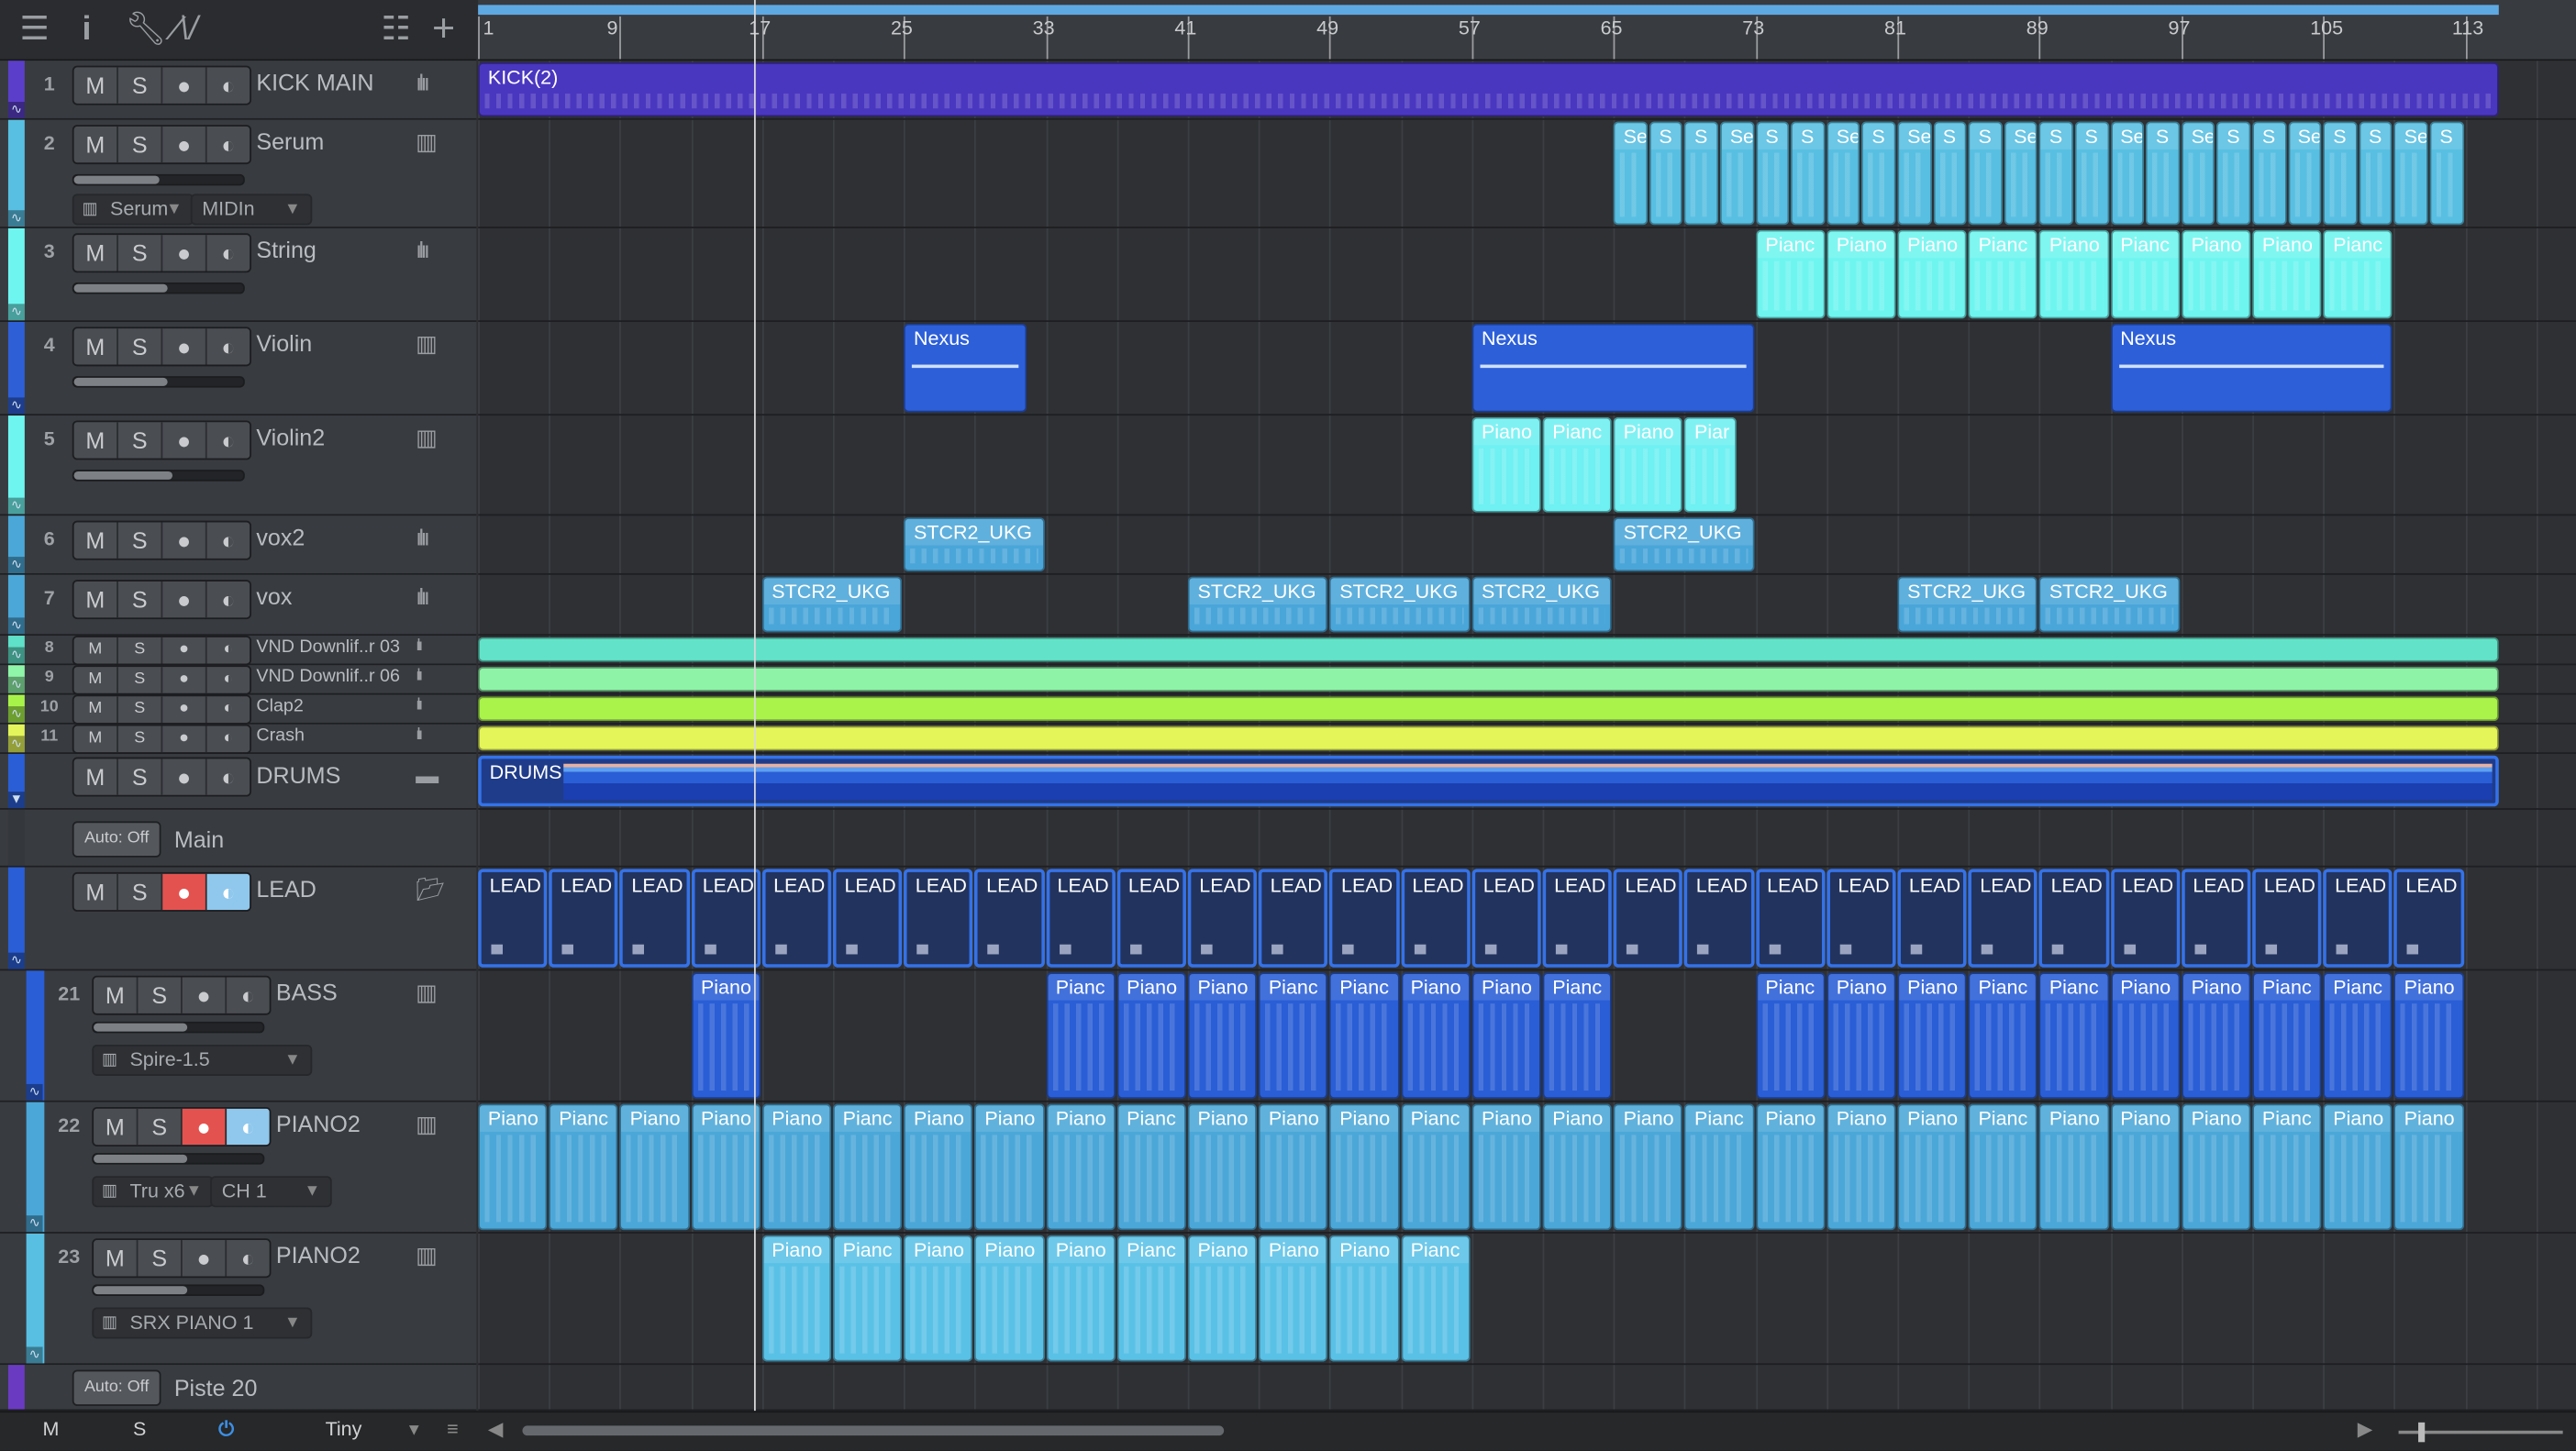 The width and height of the screenshot is (2576, 1451). What do you see at coordinates (286, 250) in the screenshot?
I see `track-name: String` at bounding box center [286, 250].